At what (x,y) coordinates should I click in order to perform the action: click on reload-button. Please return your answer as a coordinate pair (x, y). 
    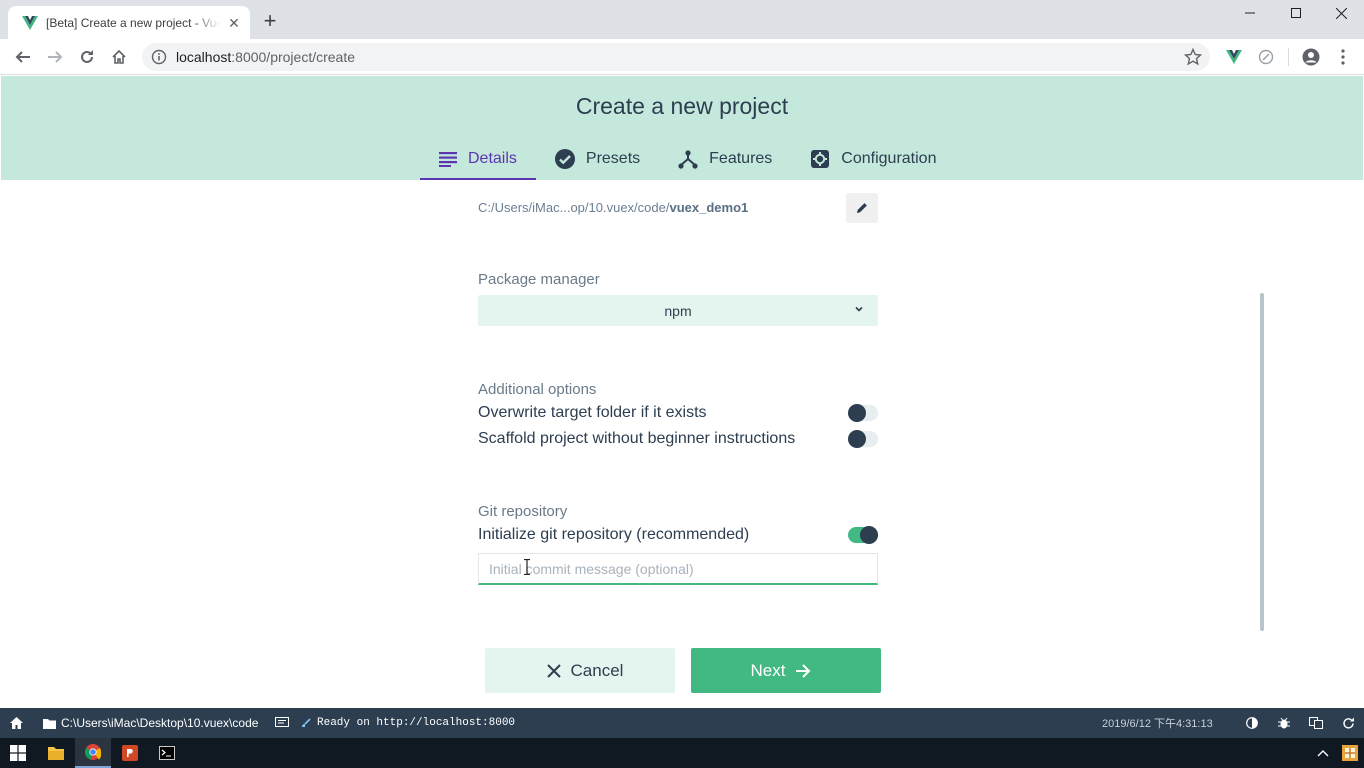
    Looking at the image, I should click on (87, 57).